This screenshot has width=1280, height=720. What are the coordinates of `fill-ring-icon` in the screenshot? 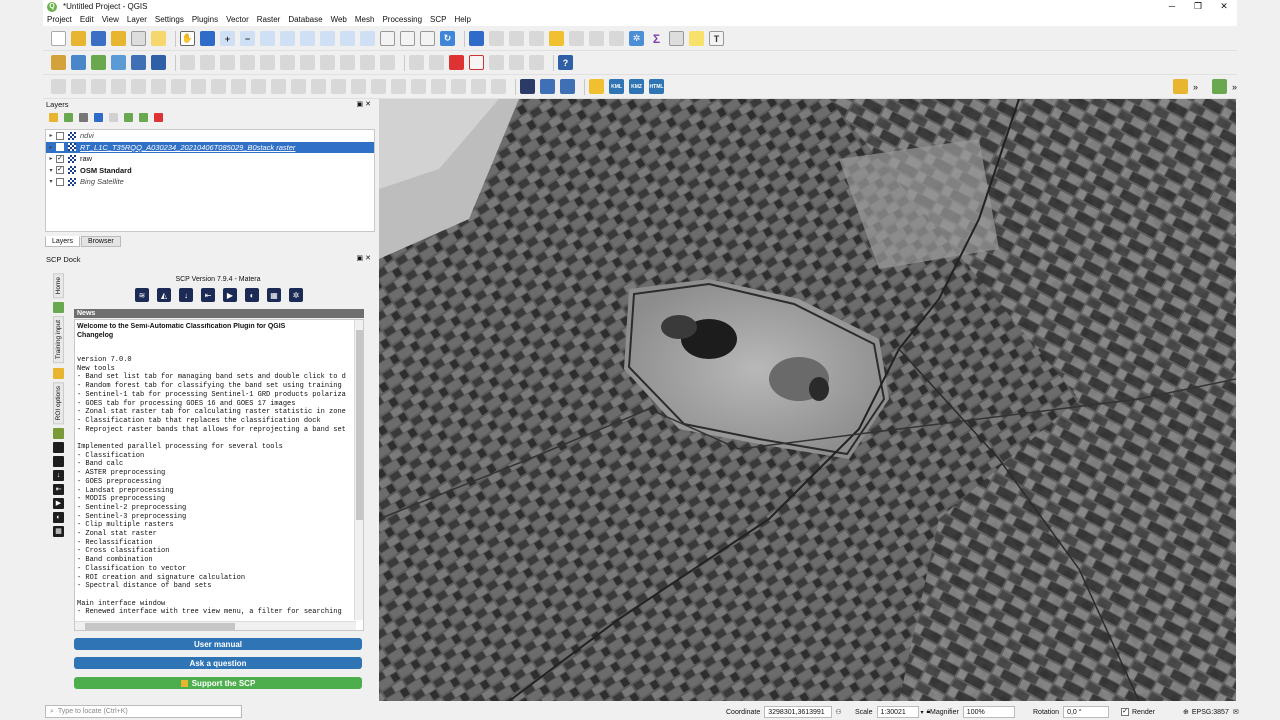 It's located at (158, 86).